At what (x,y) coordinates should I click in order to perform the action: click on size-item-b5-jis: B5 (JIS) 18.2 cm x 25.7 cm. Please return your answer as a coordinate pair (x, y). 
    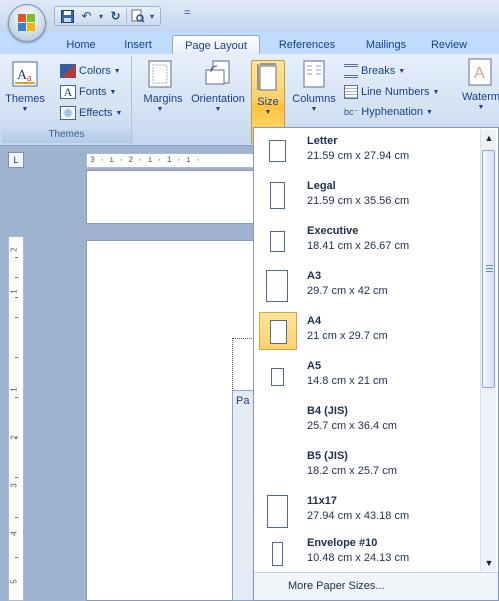
    Looking at the image, I should click on (369, 467).